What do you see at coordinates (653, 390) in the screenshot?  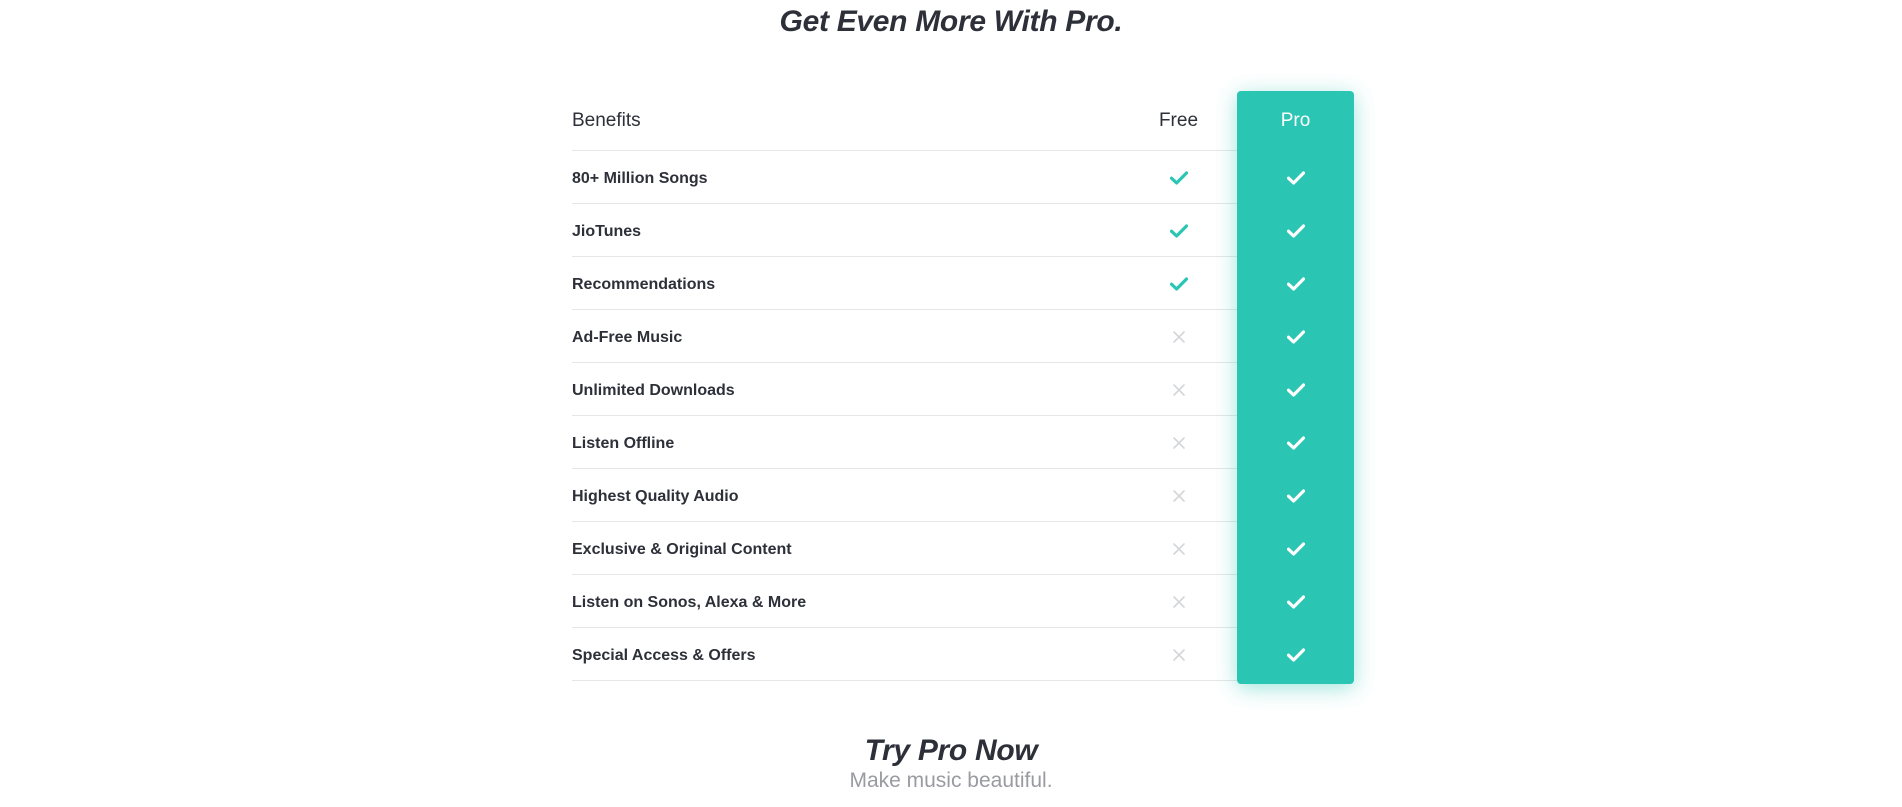 I see `benefit-label: Unlimited Downloads` at bounding box center [653, 390].